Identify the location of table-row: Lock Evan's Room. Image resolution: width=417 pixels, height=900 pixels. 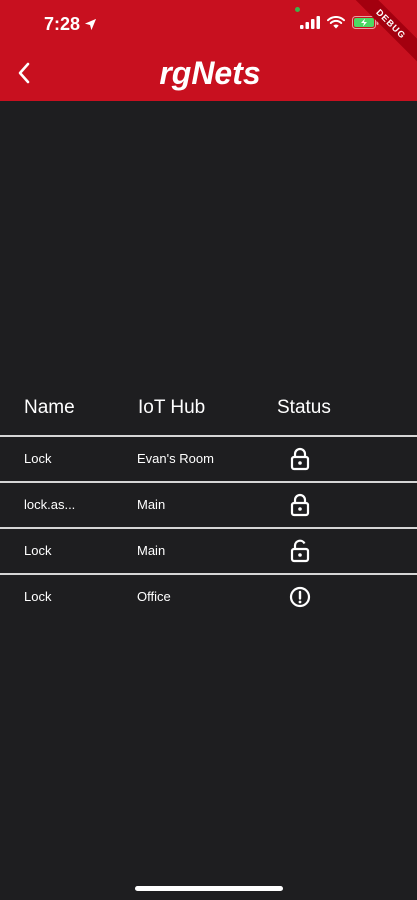
(208, 460).